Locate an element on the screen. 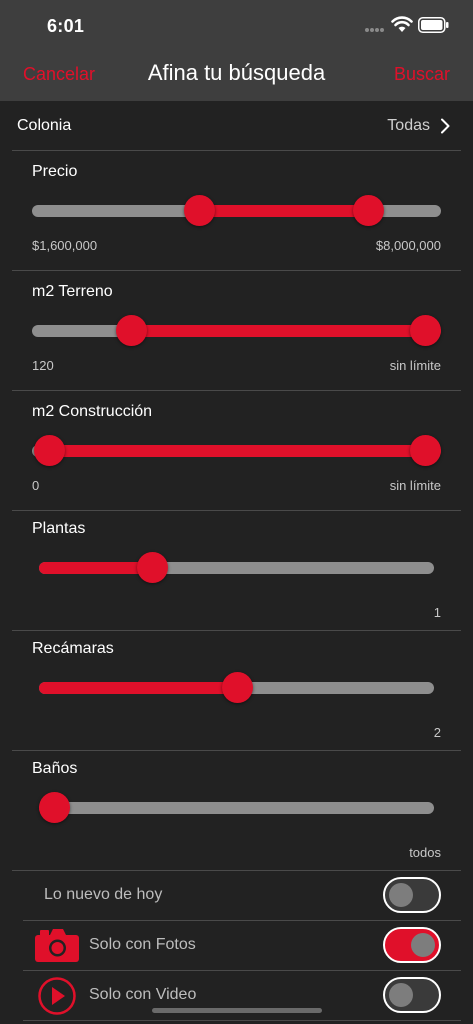 The height and width of the screenshot is (1024, 473). precio-title: Precio is located at coordinates (55, 171).